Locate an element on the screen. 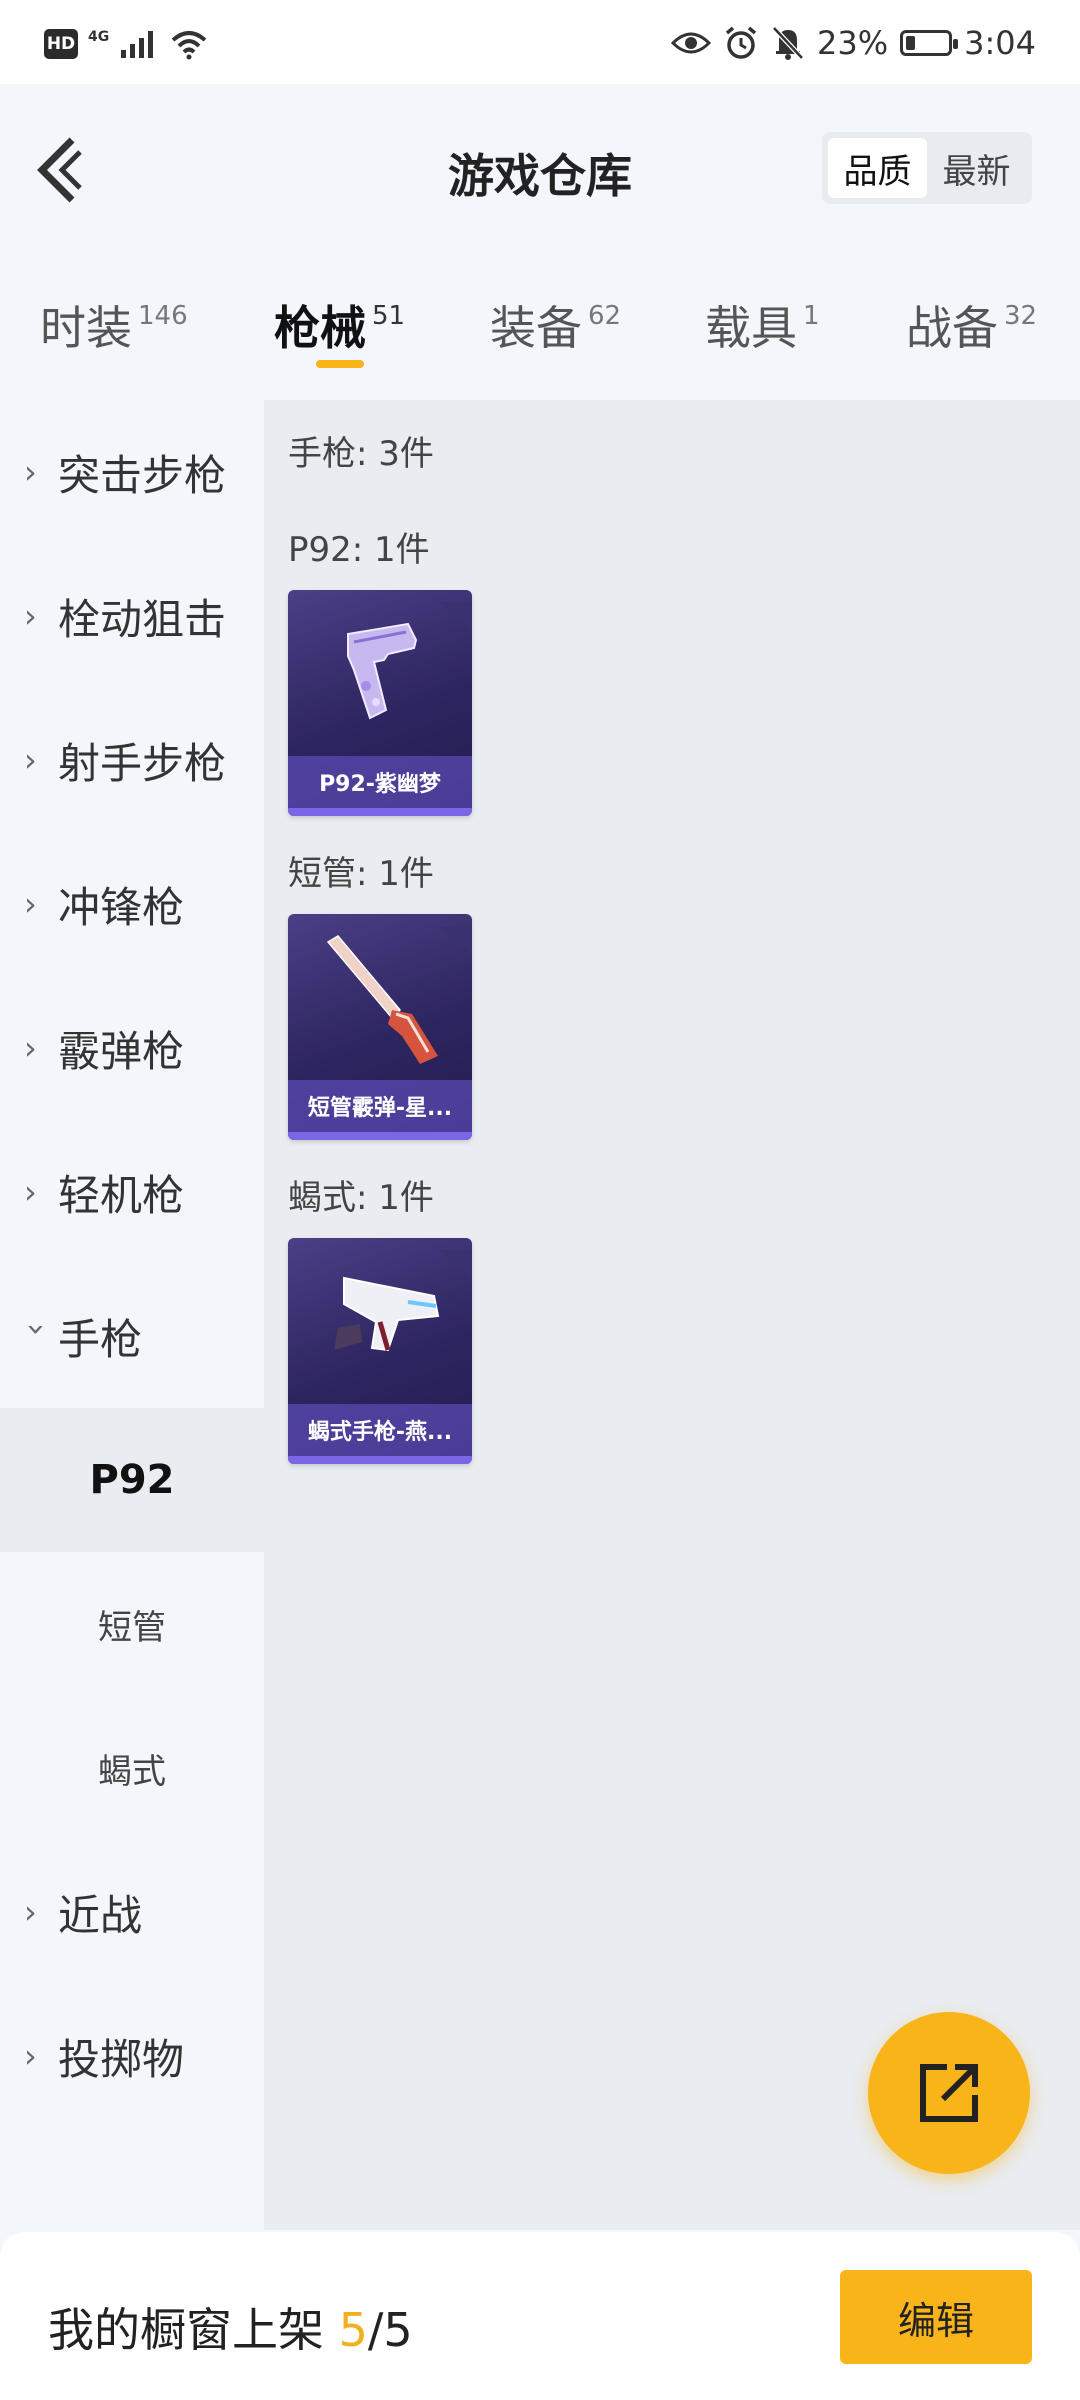 Image resolution: width=1080 pixels, height=2400 pixels. sidebar-item-label: 近战 is located at coordinates (100, 1915).